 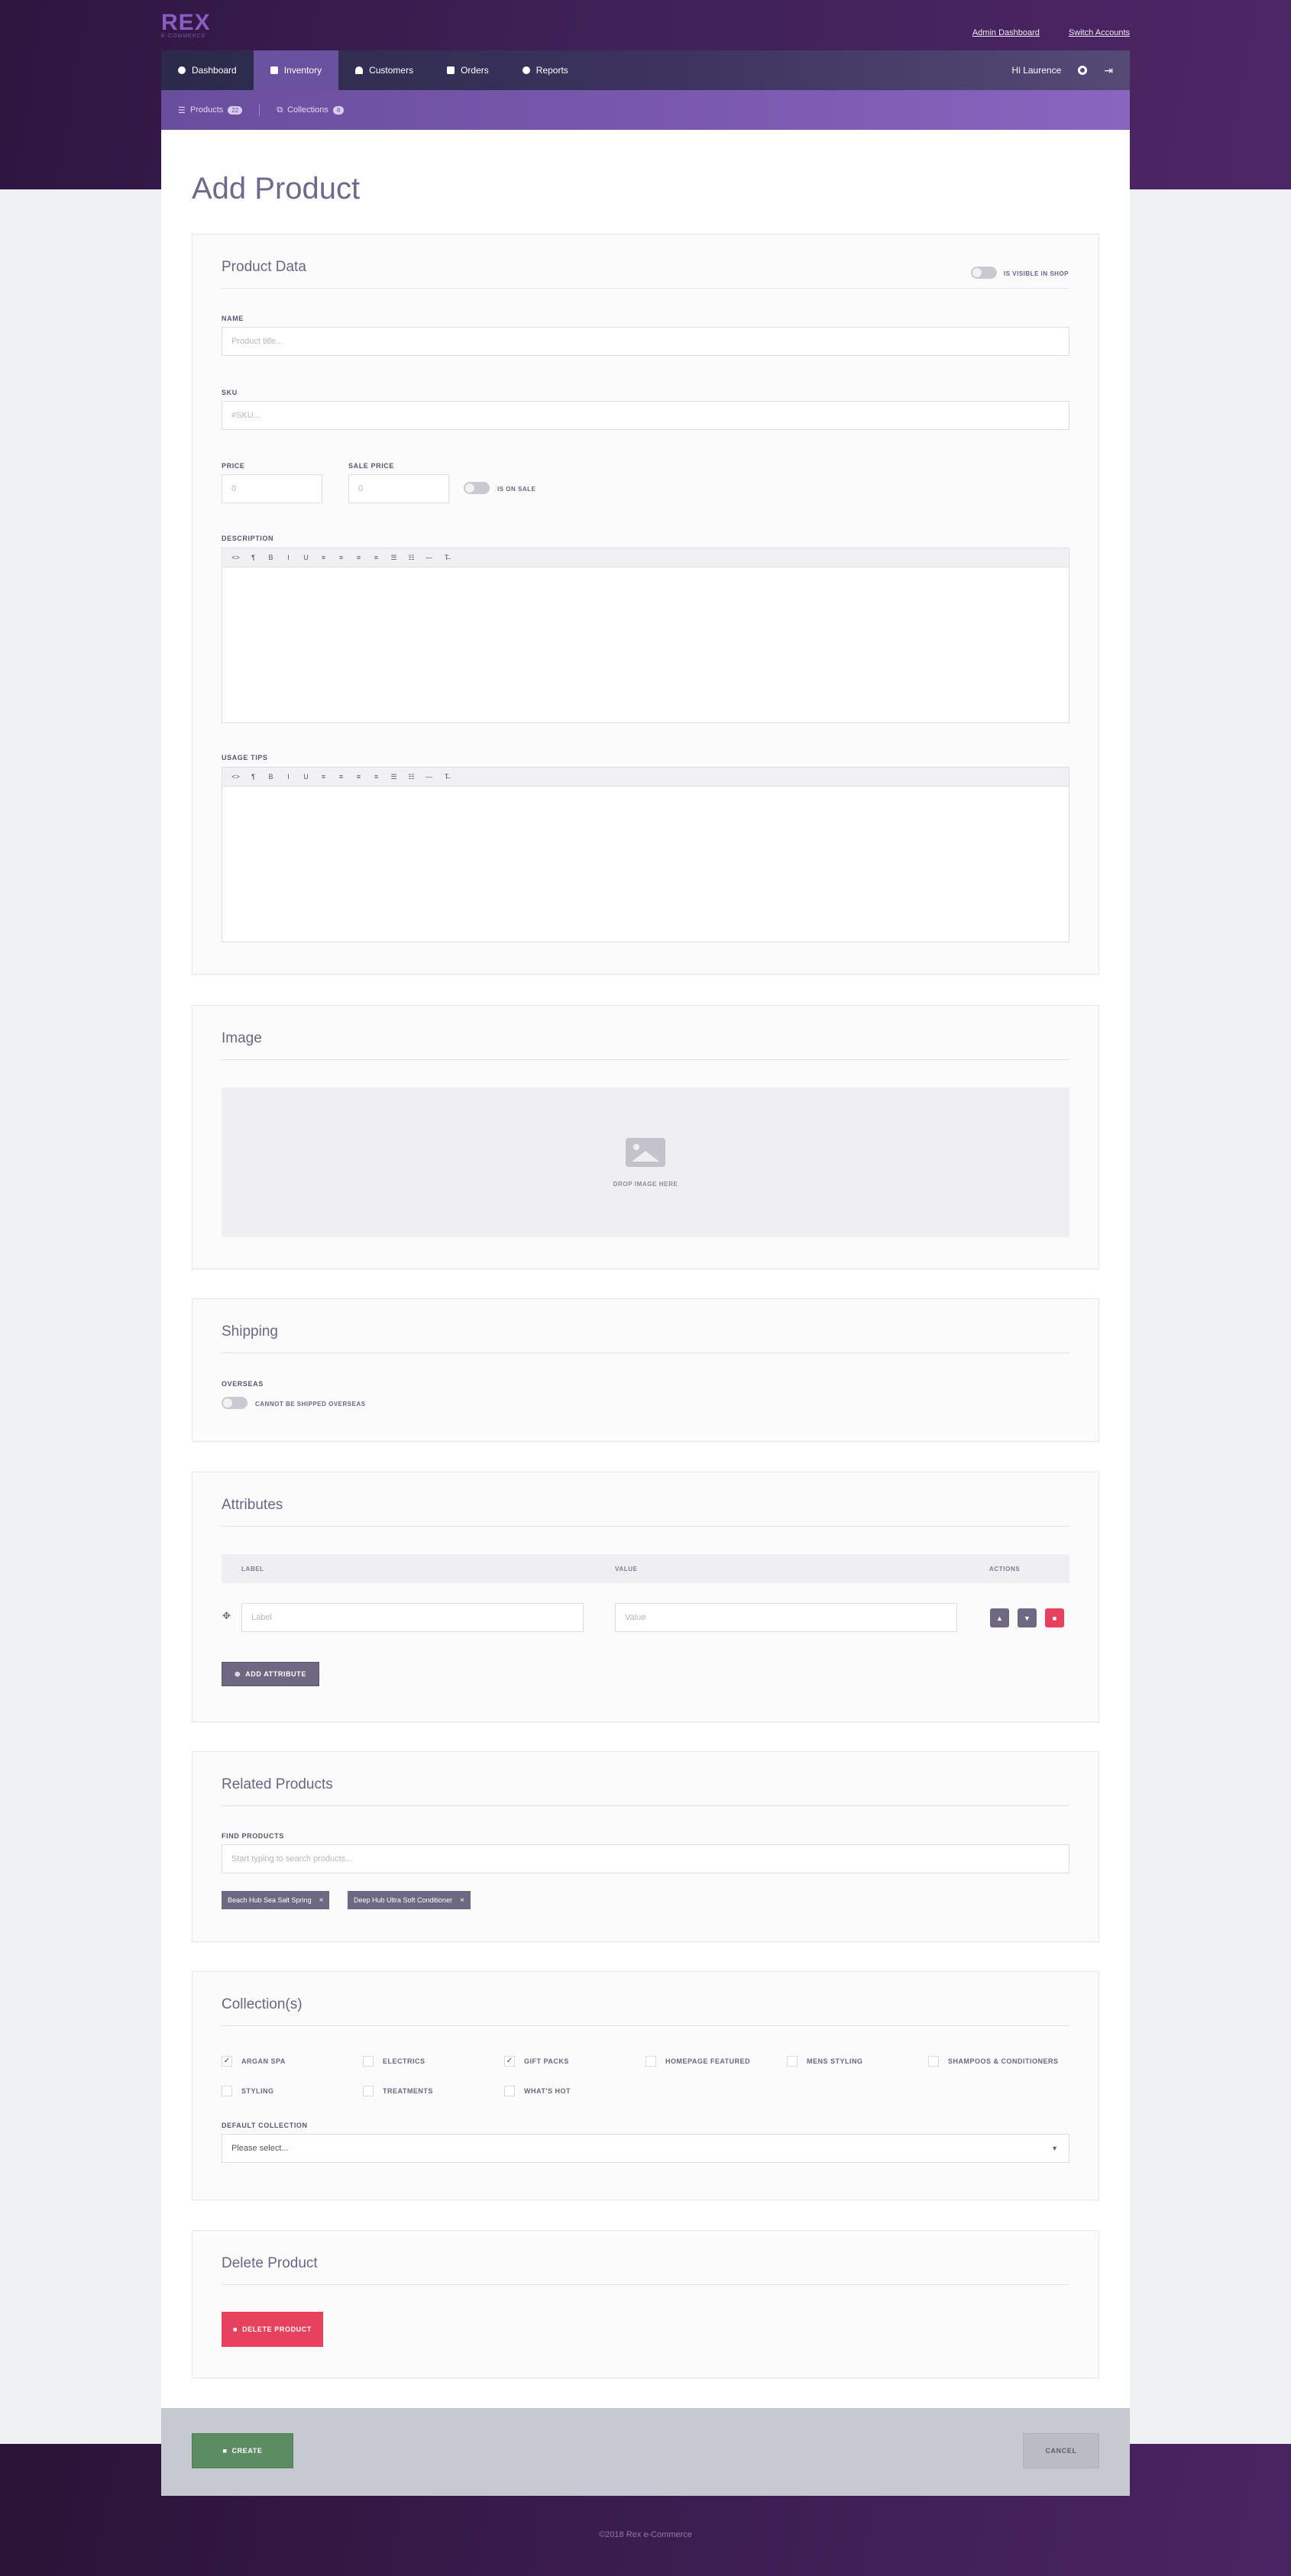 I want to click on collection-checkbox-mens-styling: MENS STYLING, so click(x=825, y=2061).